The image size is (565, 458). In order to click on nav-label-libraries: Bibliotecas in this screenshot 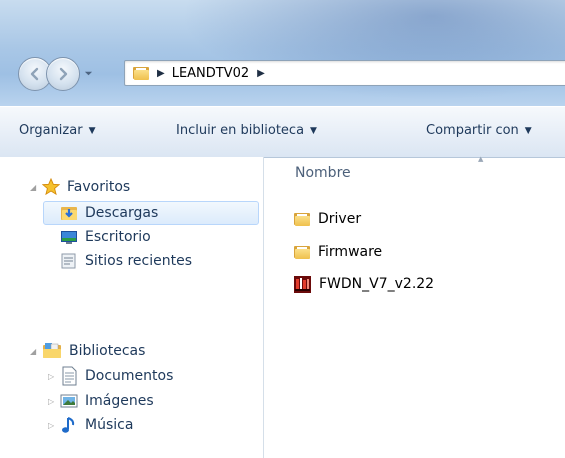, I will do `click(107, 351)`.